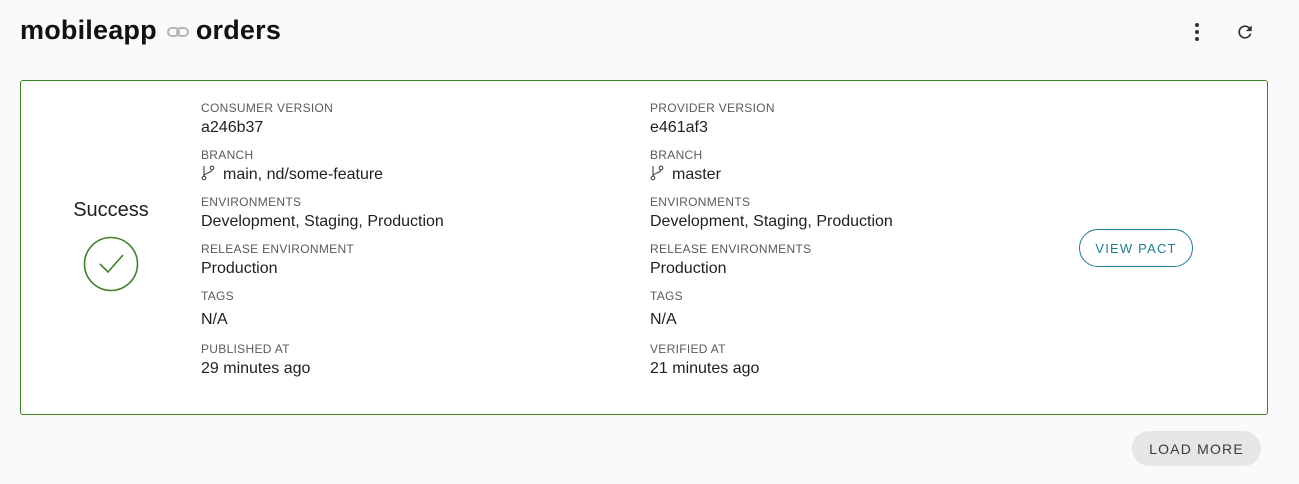  Describe the element at coordinates (256, 368) in the screenshot. I see `consumer-published-at: 29 minutes ago` at that location.